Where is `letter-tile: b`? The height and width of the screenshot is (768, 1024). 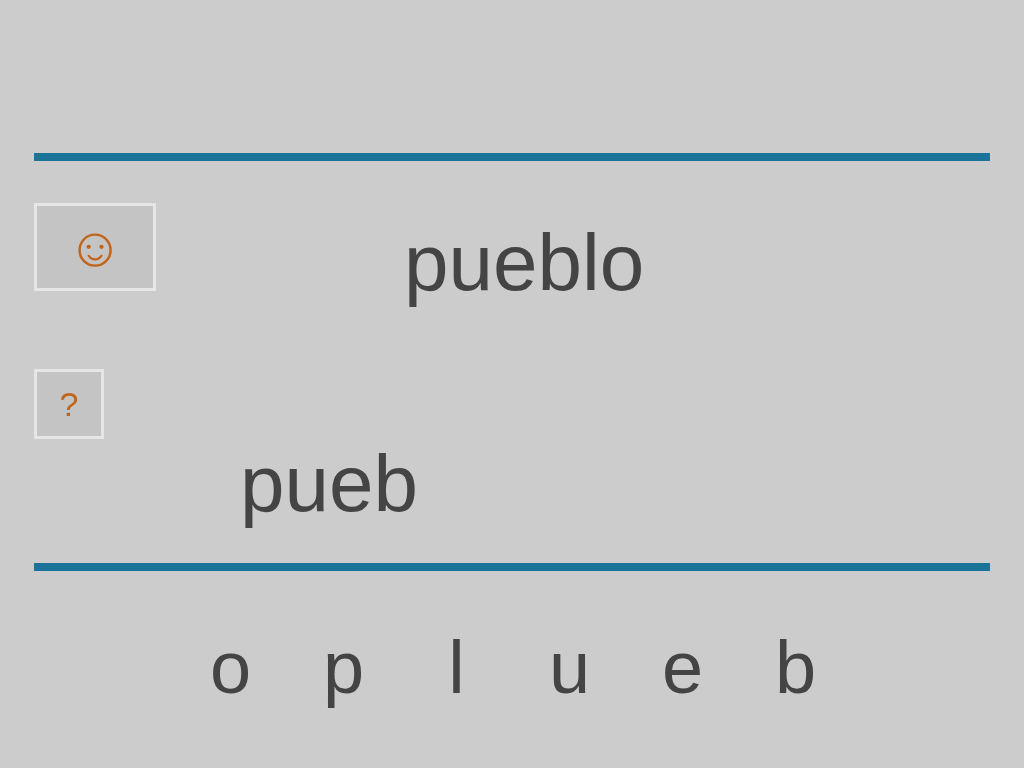 letter-tile: b is located at coordinates (795, 668).